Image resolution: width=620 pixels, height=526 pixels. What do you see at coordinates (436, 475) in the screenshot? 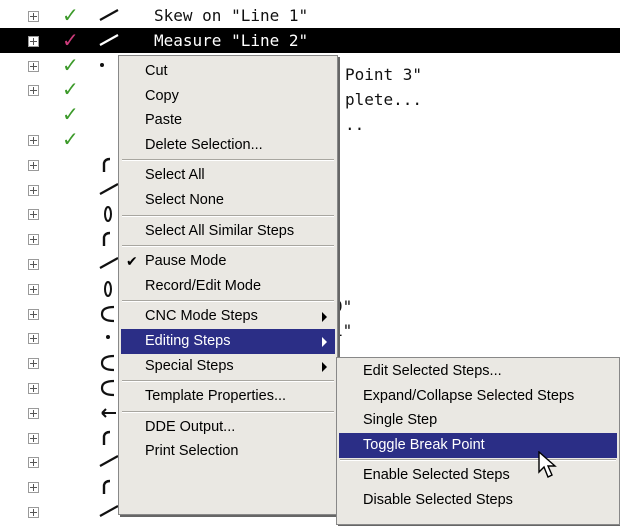
I see `menu-item-label: Enable Selected Steps` at bounding box center [436, 475].